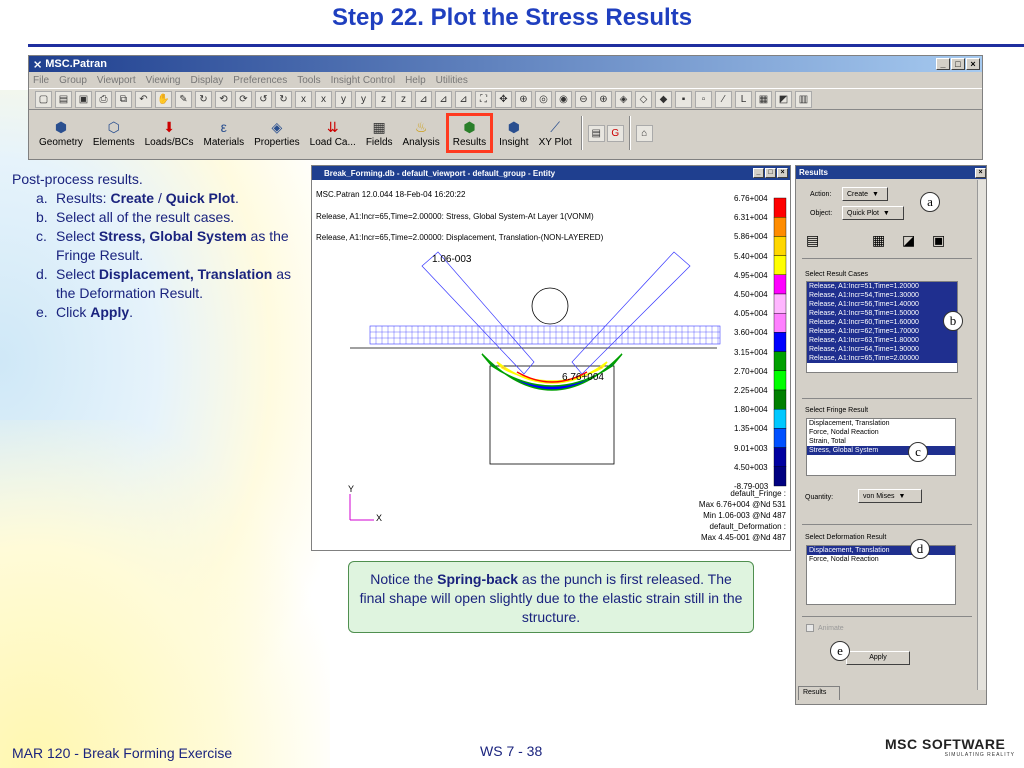  I want to click on view-iso1-icon: ⊿, so click(423, 99).